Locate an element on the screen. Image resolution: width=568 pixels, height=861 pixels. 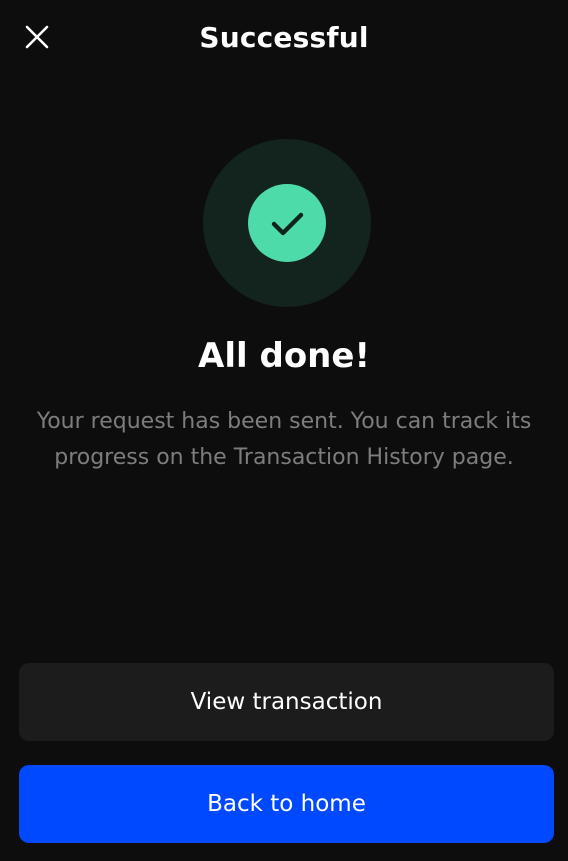
success-status-dot is located at coordinates (287, 223).